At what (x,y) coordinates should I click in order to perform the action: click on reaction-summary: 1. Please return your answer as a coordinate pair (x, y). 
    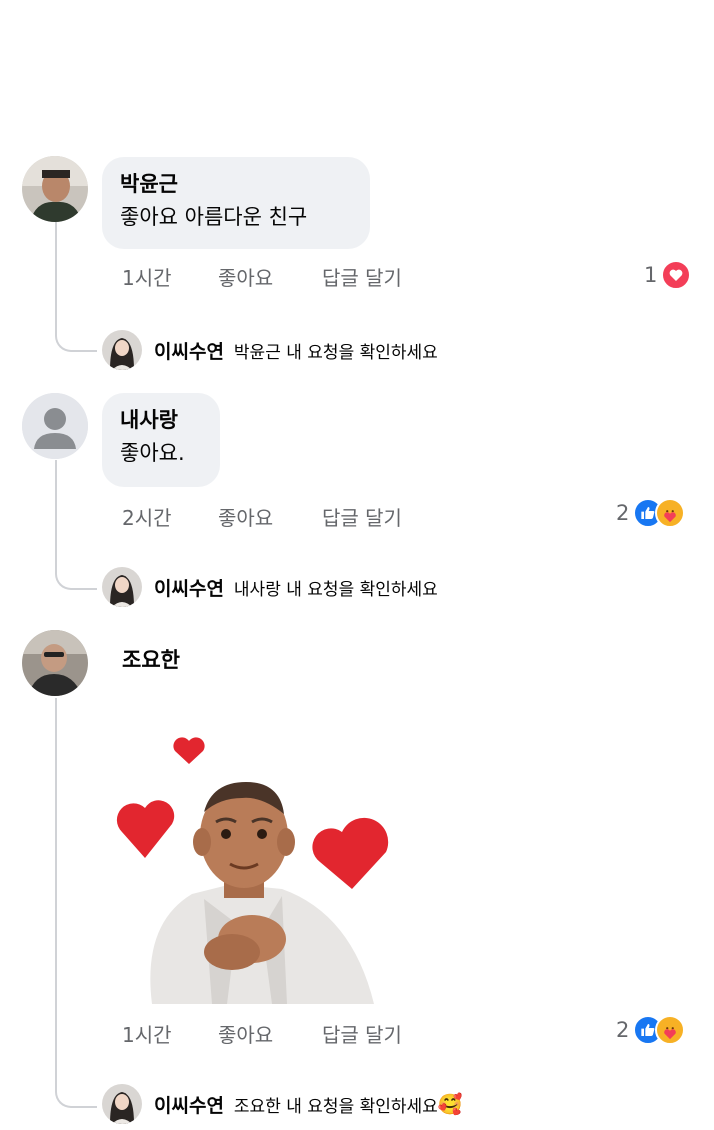
    Looking at the image, I should click on (668, 275).